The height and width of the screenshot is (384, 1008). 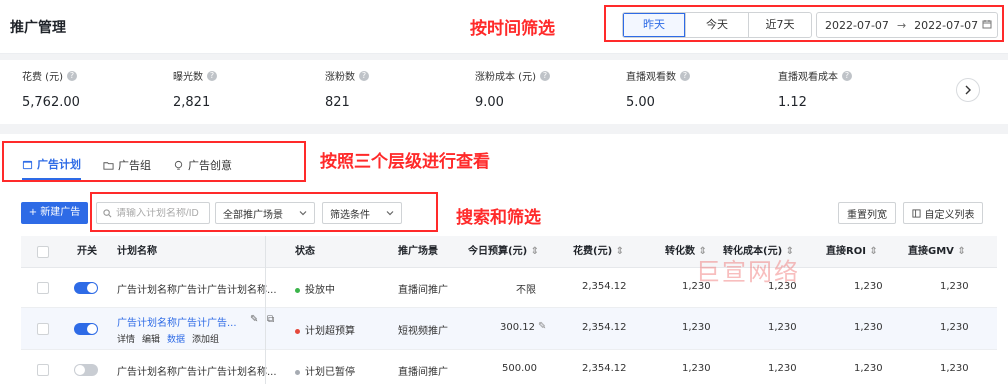 I want to click on date-range-picker: 2022-07-07 → 2022-07-07, so click(x=907, y=25).